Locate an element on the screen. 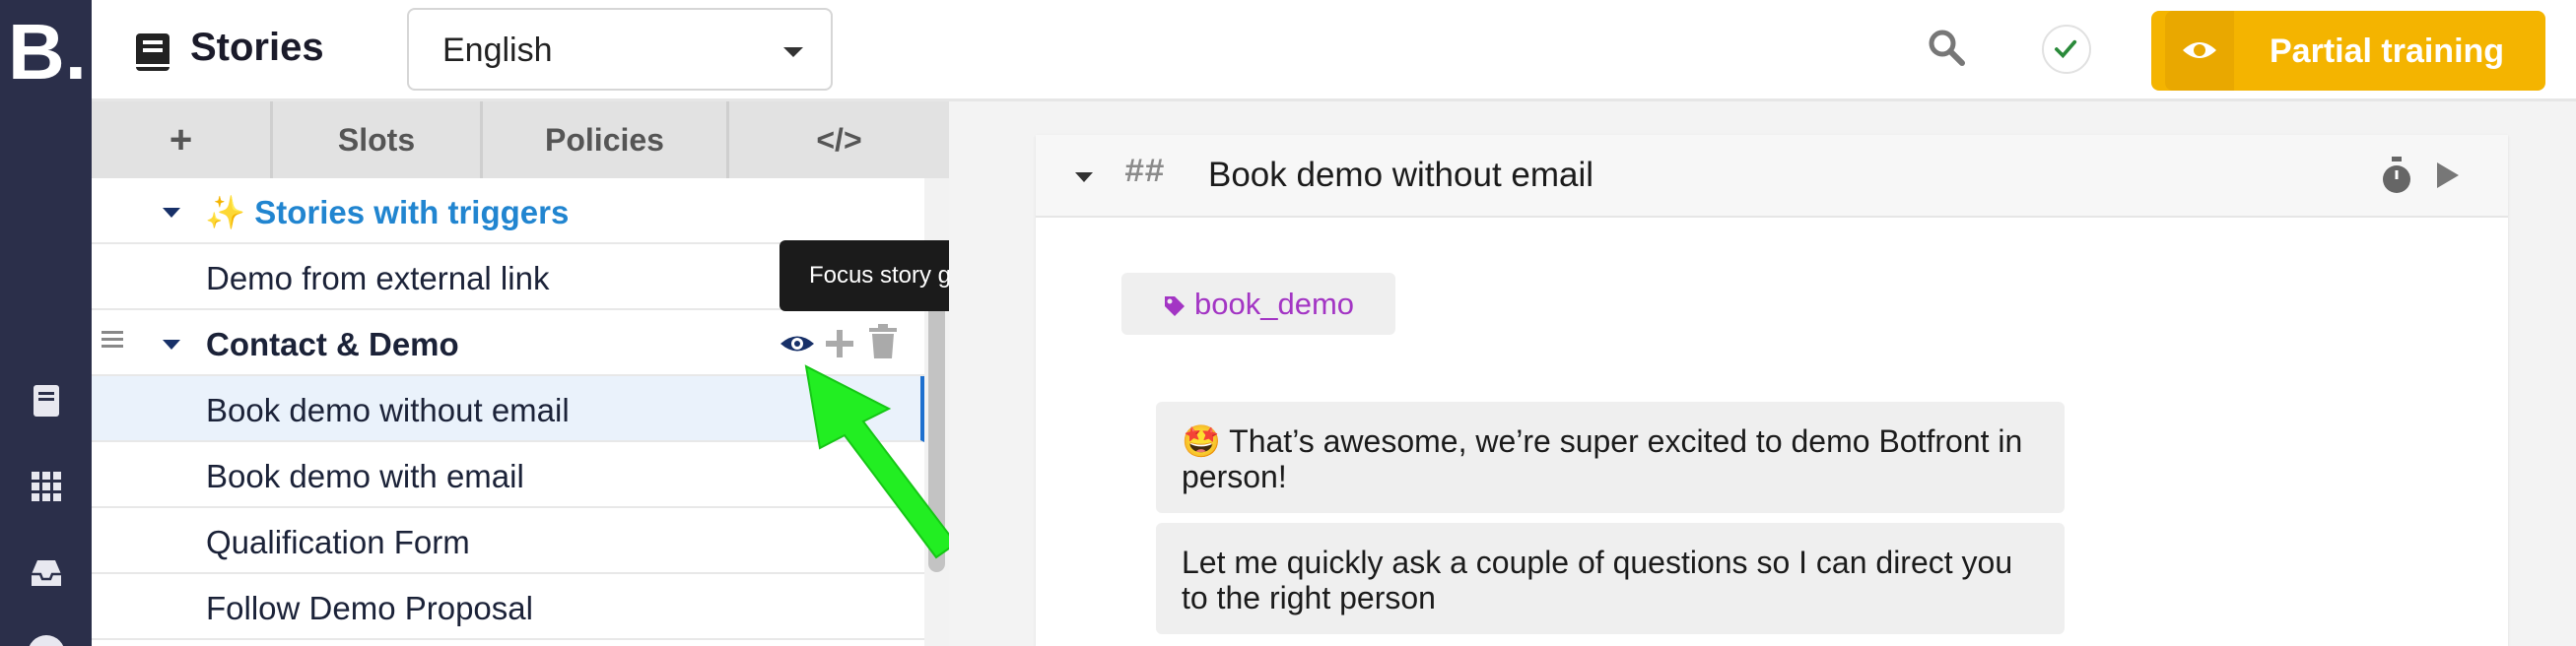 The width and height of the screenshot is (2576, 646). story-label: Demo from external link is located at coordinates (378, 278).